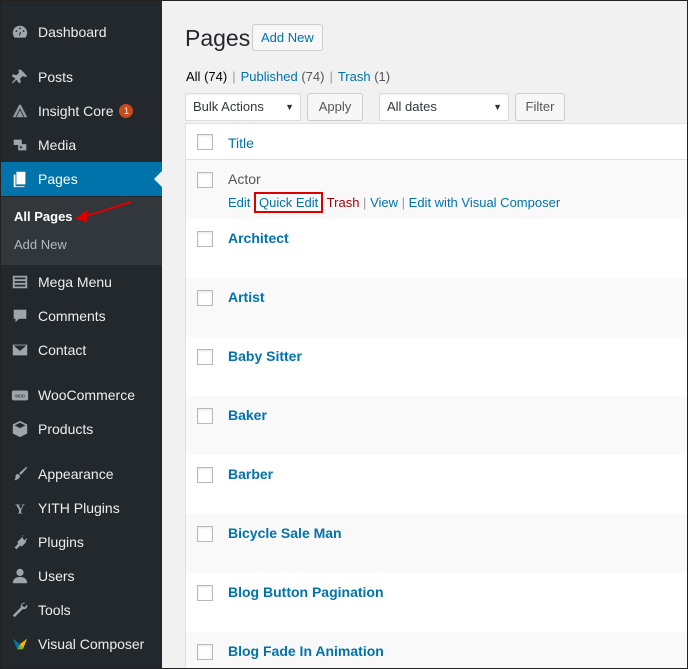  I want to click on page-title-link: Baby Sitter, so click(265, 356).